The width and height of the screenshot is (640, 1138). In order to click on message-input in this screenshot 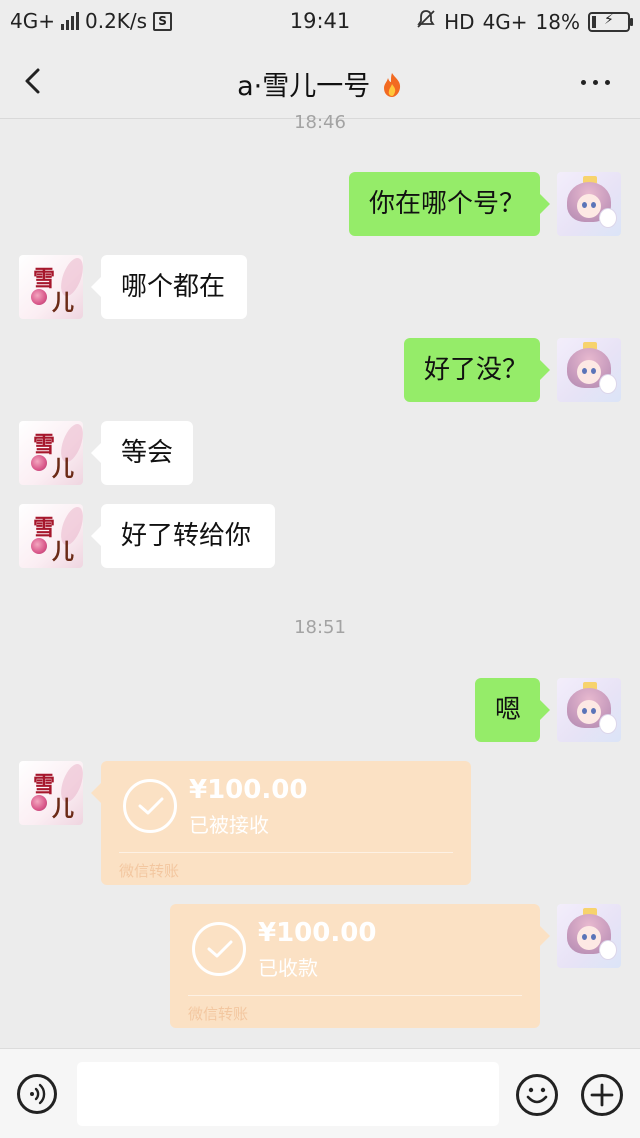, I will do `click(288, 1094)`.